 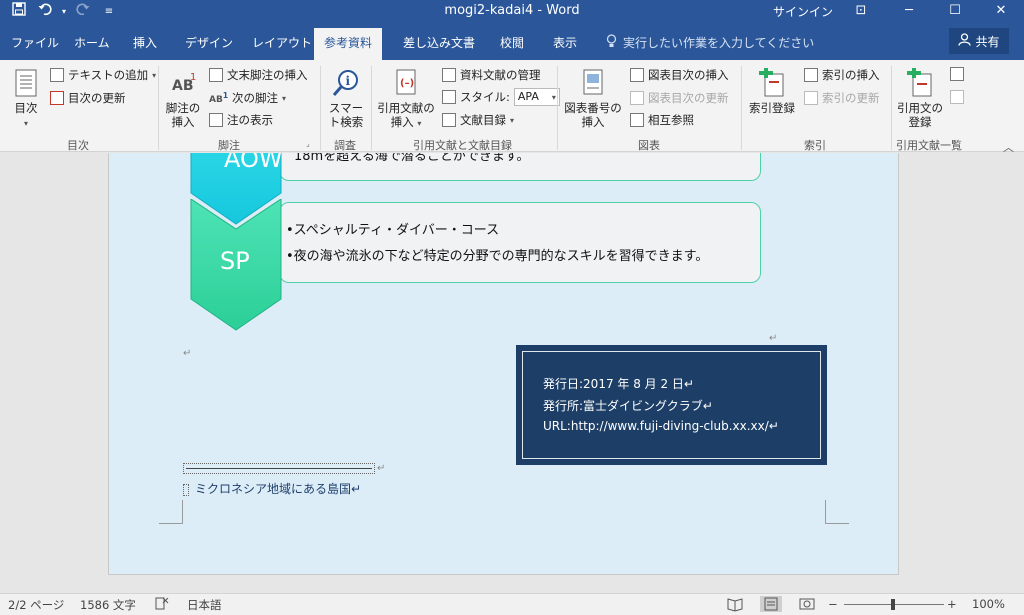 I want to click on smart-lookup-button: i スマー ト検索, so click(x=346, y=98).